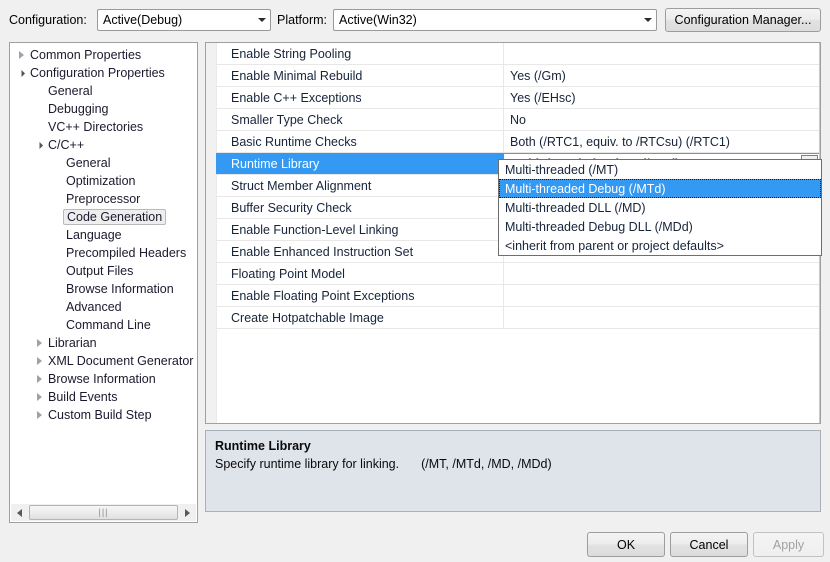  What do you see at coordinates (360, 141) in the screenshot?
I see `property-name: Basic Runtime Checks` at bounding box center [360, 141].